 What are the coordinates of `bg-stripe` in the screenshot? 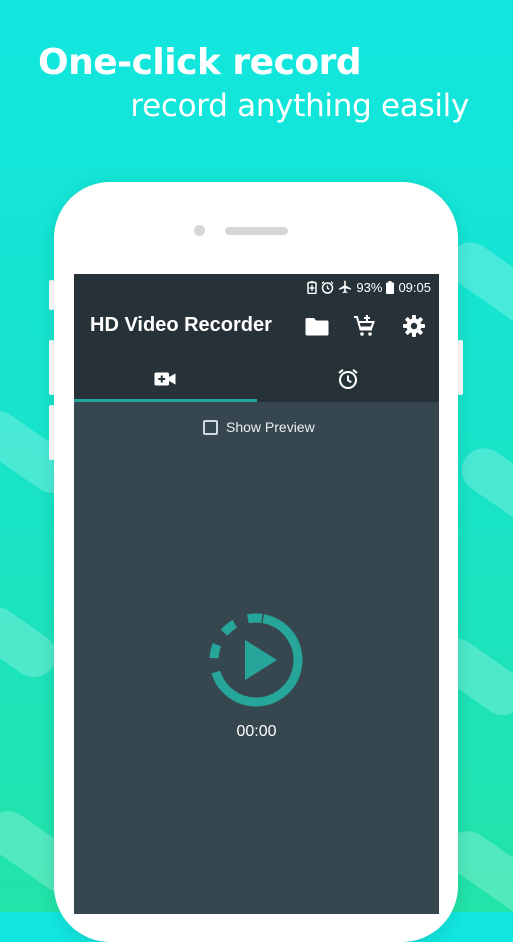 It's located at (483, 492).